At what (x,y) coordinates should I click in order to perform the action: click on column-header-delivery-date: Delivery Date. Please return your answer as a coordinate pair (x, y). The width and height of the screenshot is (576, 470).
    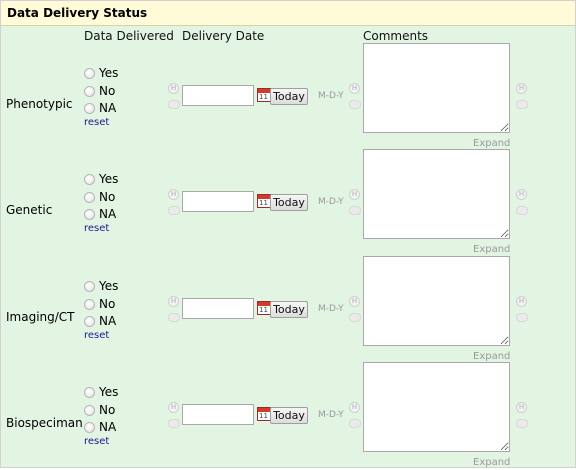
    Looking at the image, I should click on (223, 36).